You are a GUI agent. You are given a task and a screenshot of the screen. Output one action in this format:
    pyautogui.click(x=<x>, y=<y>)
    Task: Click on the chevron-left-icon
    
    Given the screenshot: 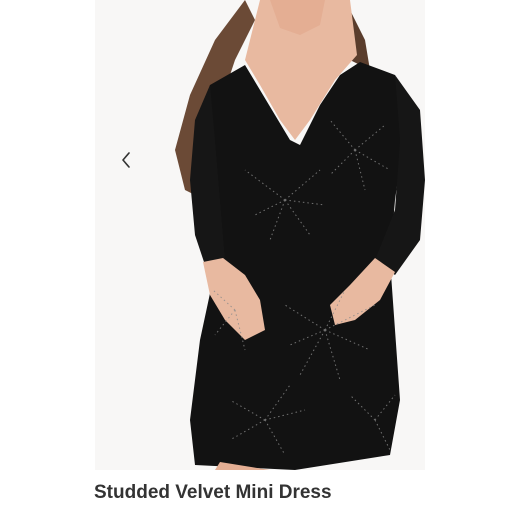 What is the action you would take?
    pyautogui.click(x=126, y=160)
    